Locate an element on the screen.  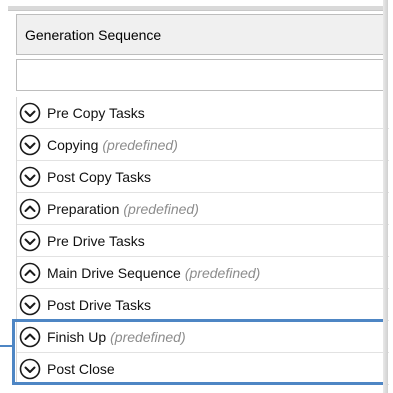
list-item: Post Drive Tasks is located at coordinates (203, 305).